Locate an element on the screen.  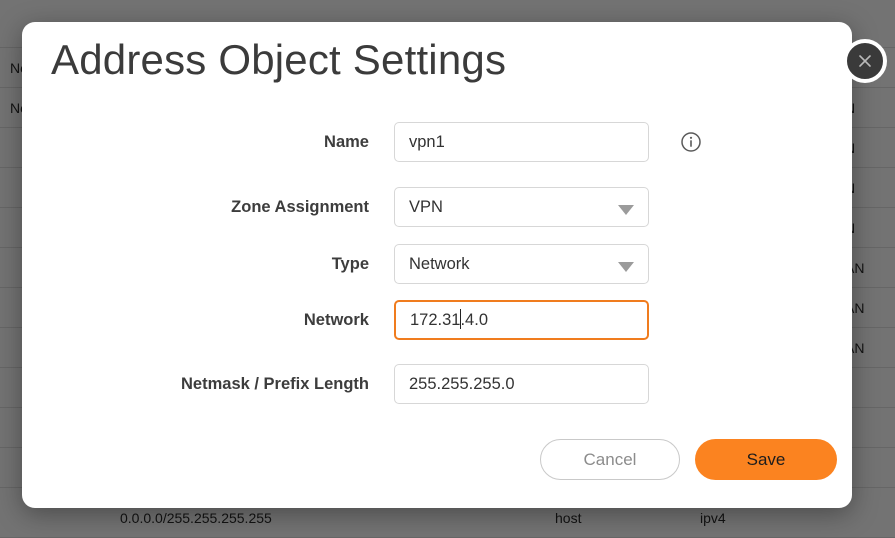
close-icon is located at coordinates (865, 61).